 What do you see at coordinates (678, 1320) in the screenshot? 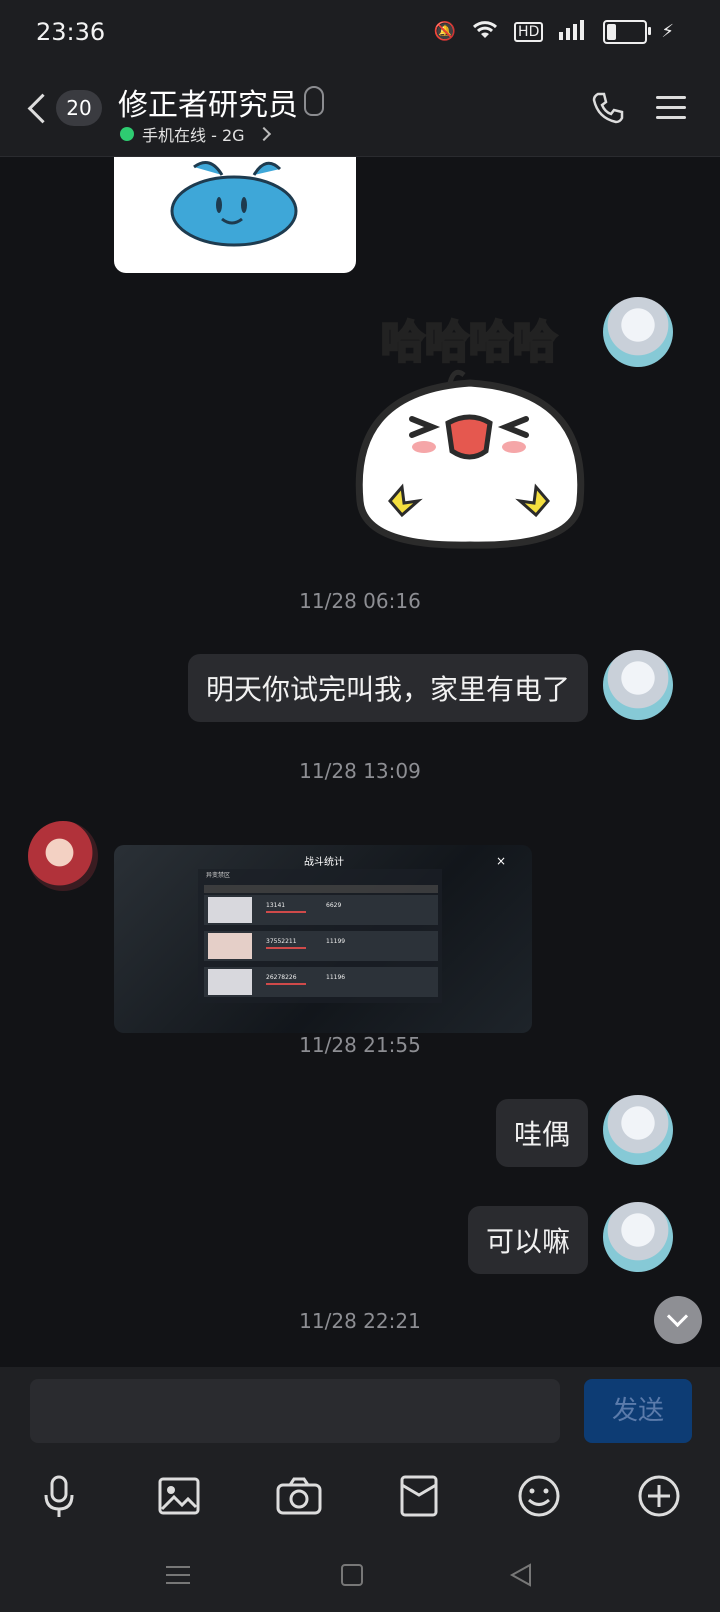
I see `scroll-to-bottom-button` at bounding box center [678, 1320].